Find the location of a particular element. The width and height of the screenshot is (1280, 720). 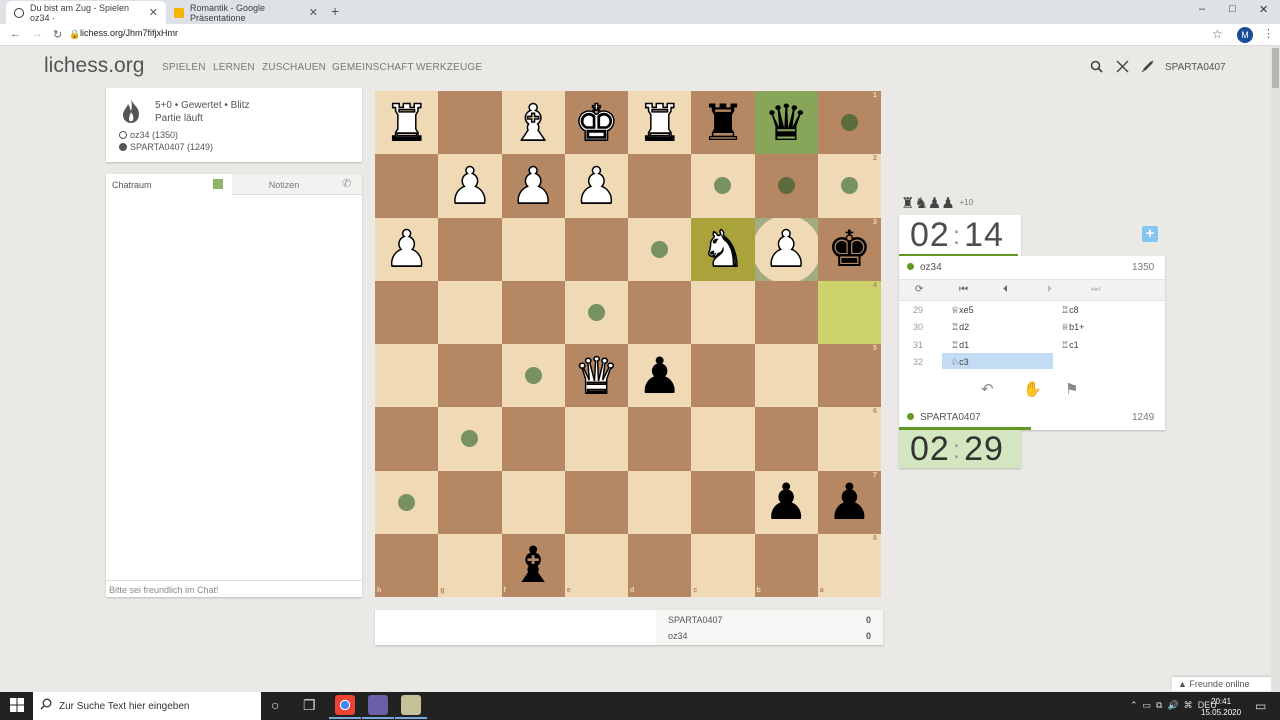

forward-icon: → is located at coordinates (37, 34).